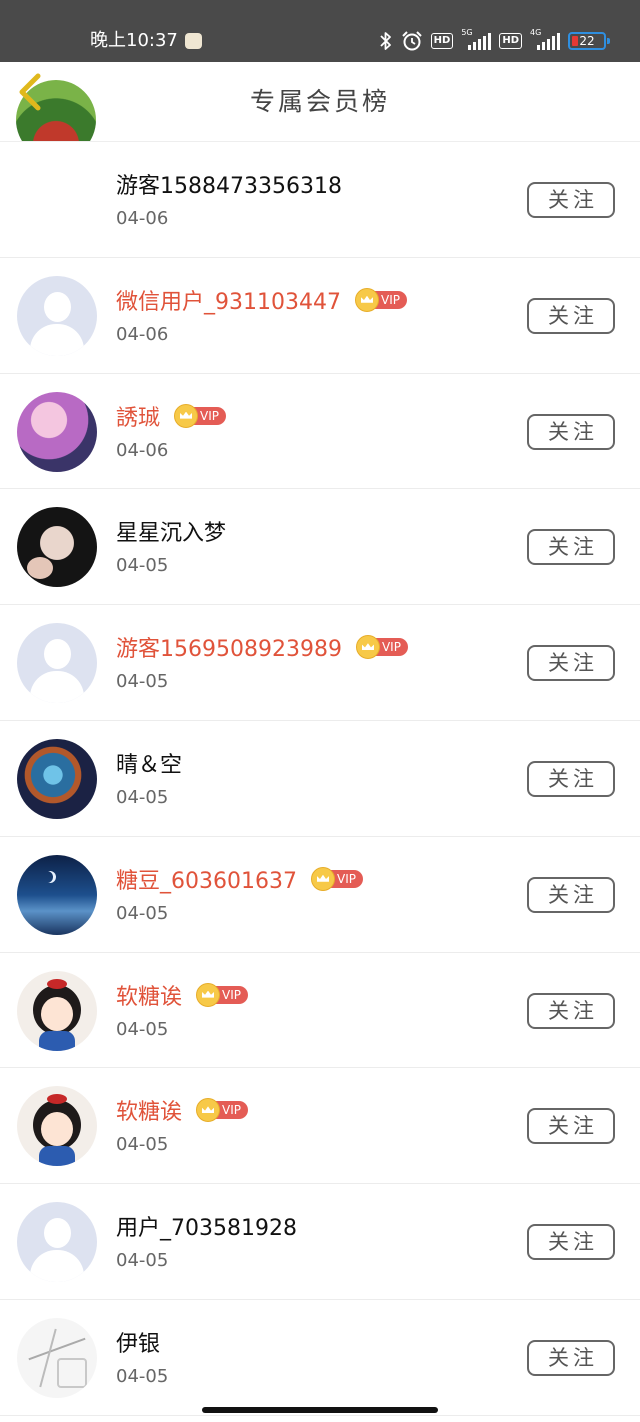 Image resolution: width=640 pixels, height=1422 pixels. I want to click on status-bar: 晚上10:37 HD 5G HD 4G 22, so click(320, 31).